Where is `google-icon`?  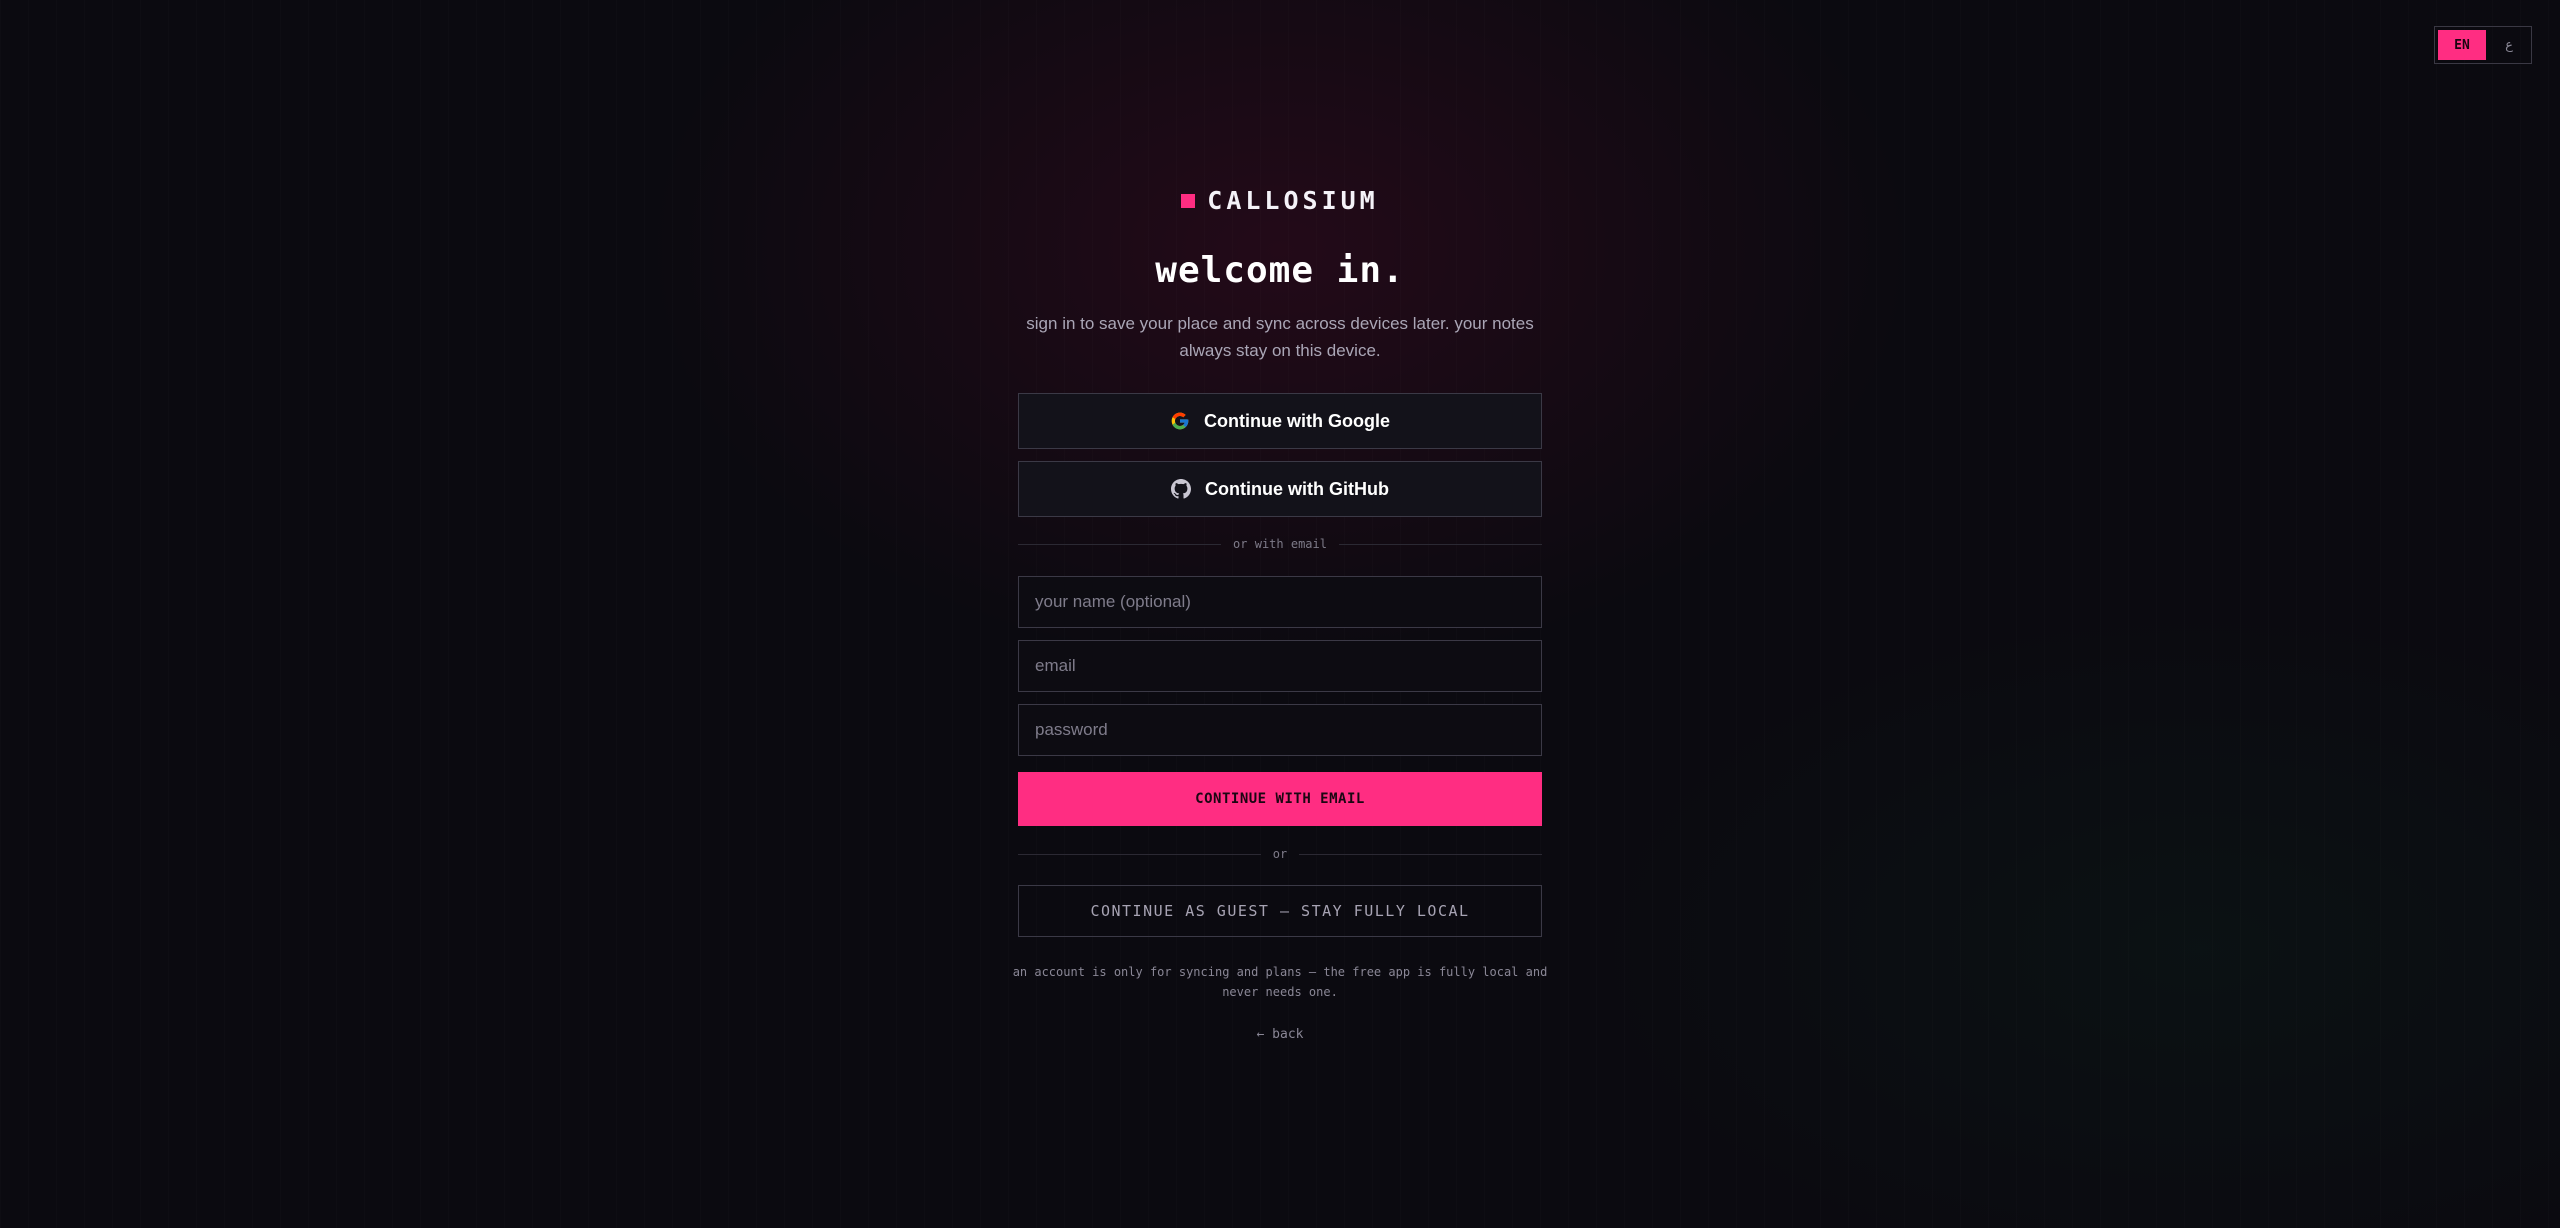
google-icon is located at coordinates (1180, 421).